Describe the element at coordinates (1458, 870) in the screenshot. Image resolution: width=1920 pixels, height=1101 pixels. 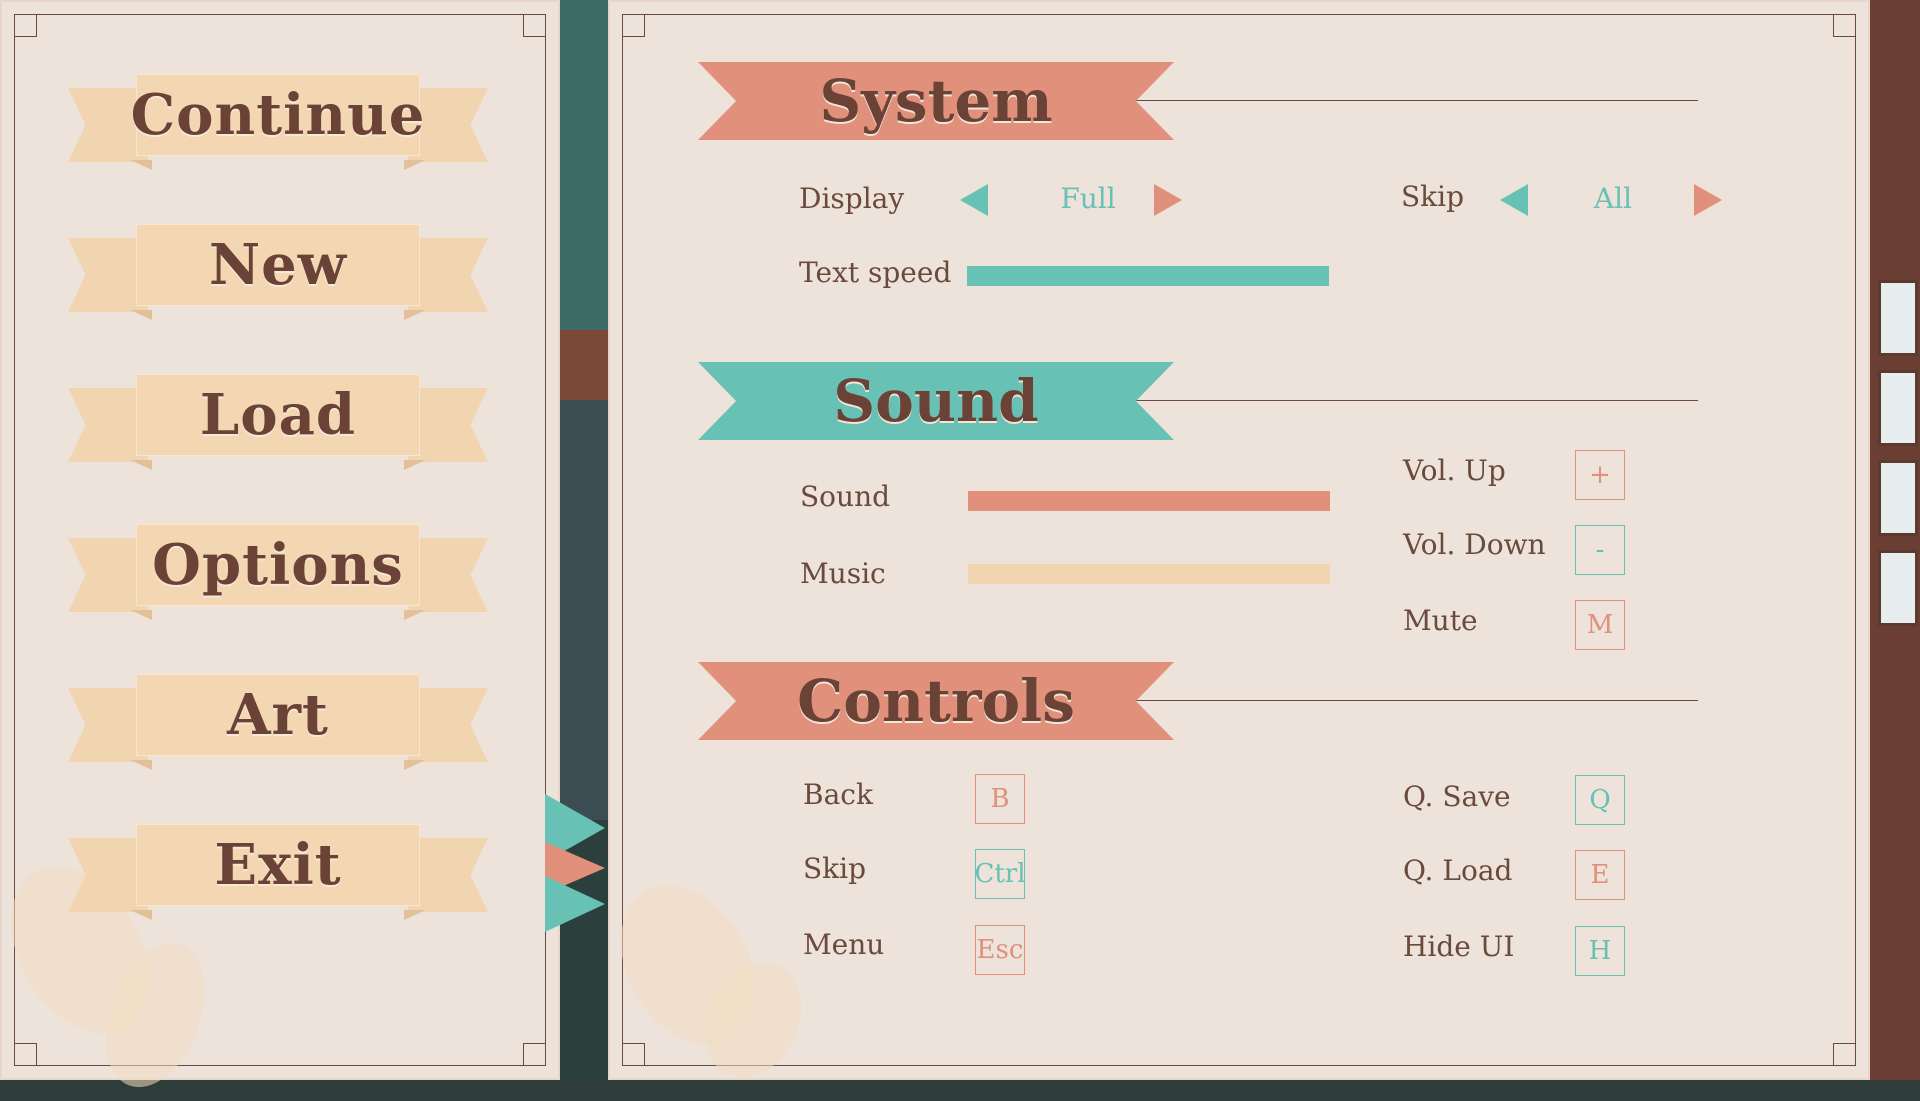
I see `quick-load-label: Q. Load` at that location.